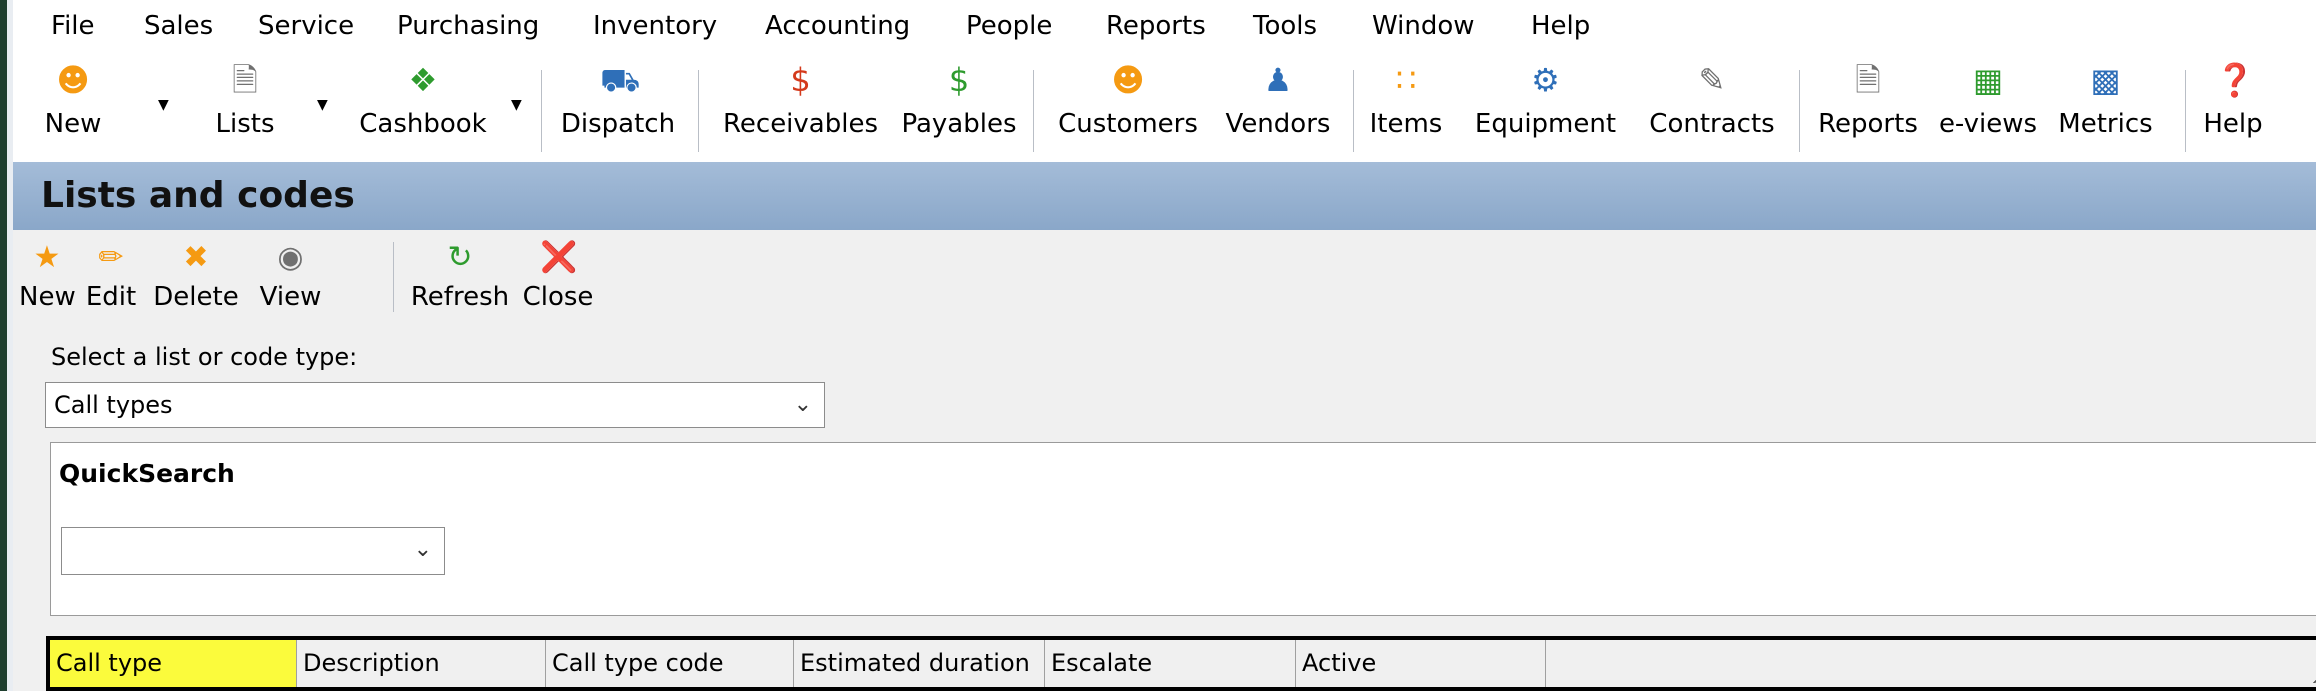  Describe the element at coordinates (1560, 26) in the screenshot. I see `menu-help: Help` at that location.